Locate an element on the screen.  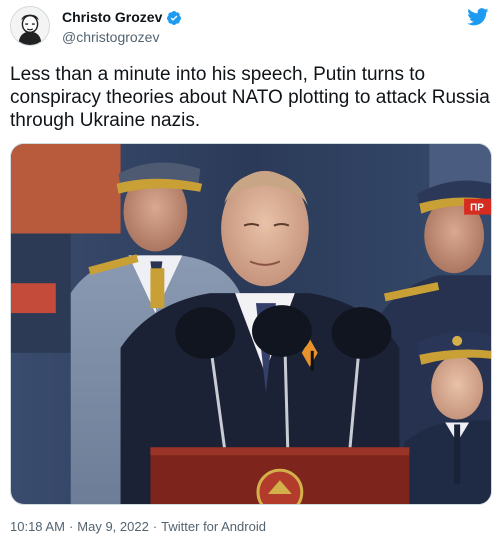
author-avatar is located at coordinates (30, 26).